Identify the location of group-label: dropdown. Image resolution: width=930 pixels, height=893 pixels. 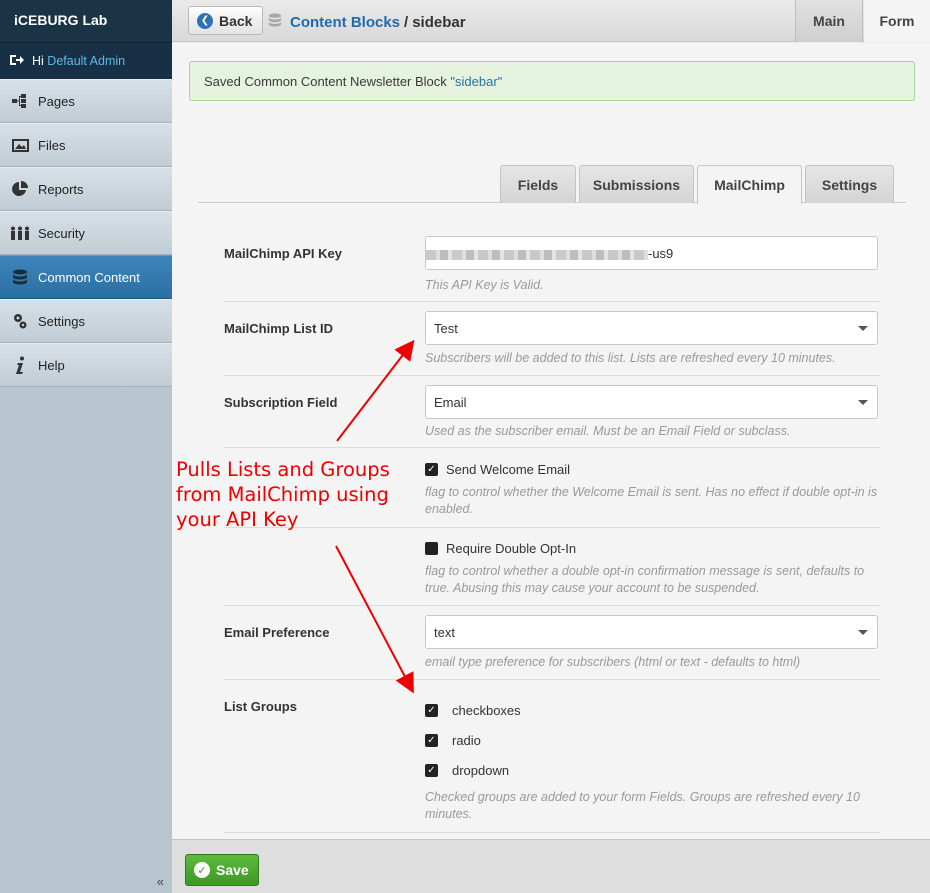
(481, 770).